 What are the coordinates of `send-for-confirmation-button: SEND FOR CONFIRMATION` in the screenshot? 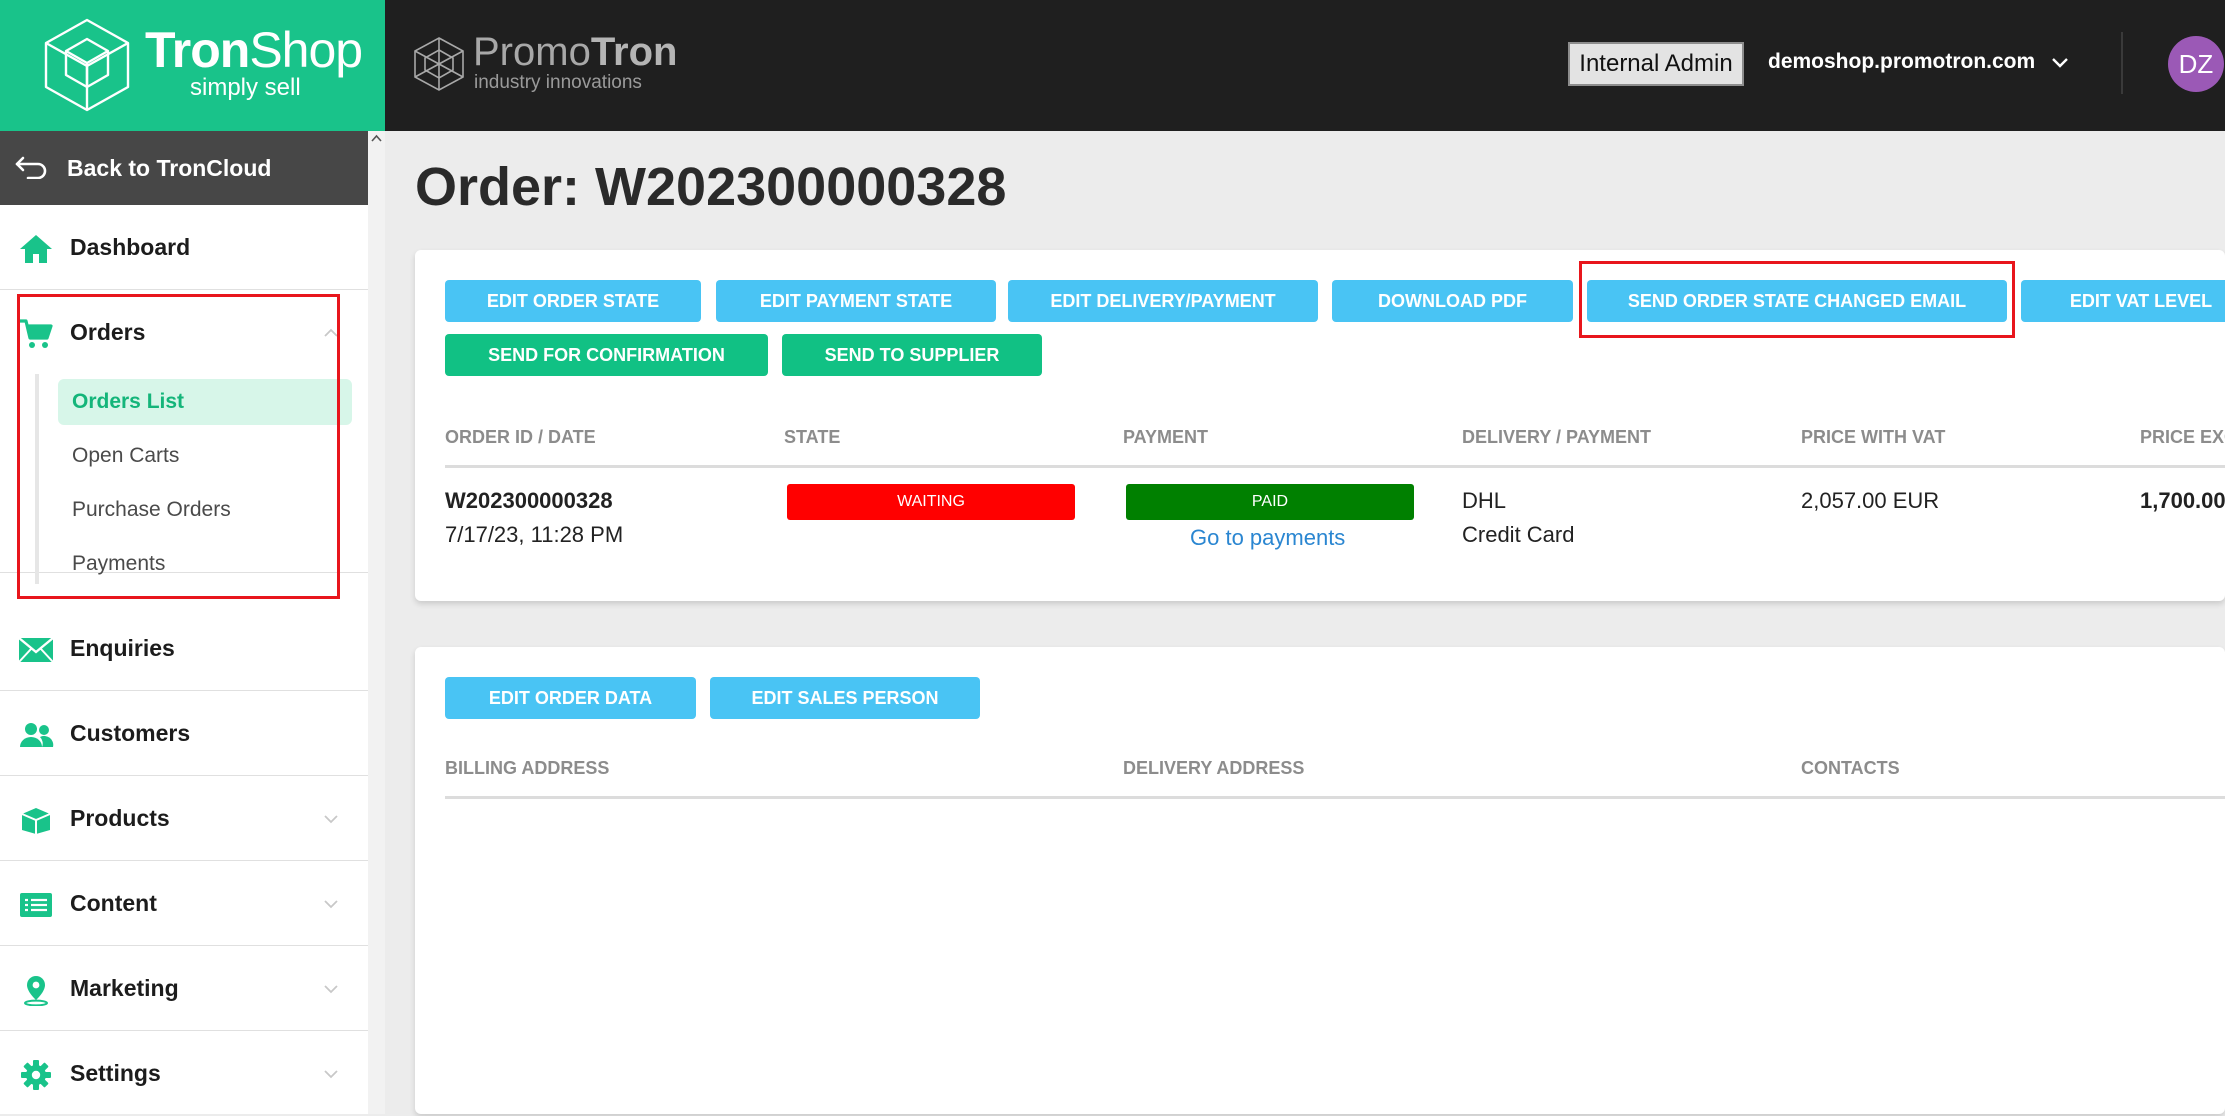 It's located at (606, 355).